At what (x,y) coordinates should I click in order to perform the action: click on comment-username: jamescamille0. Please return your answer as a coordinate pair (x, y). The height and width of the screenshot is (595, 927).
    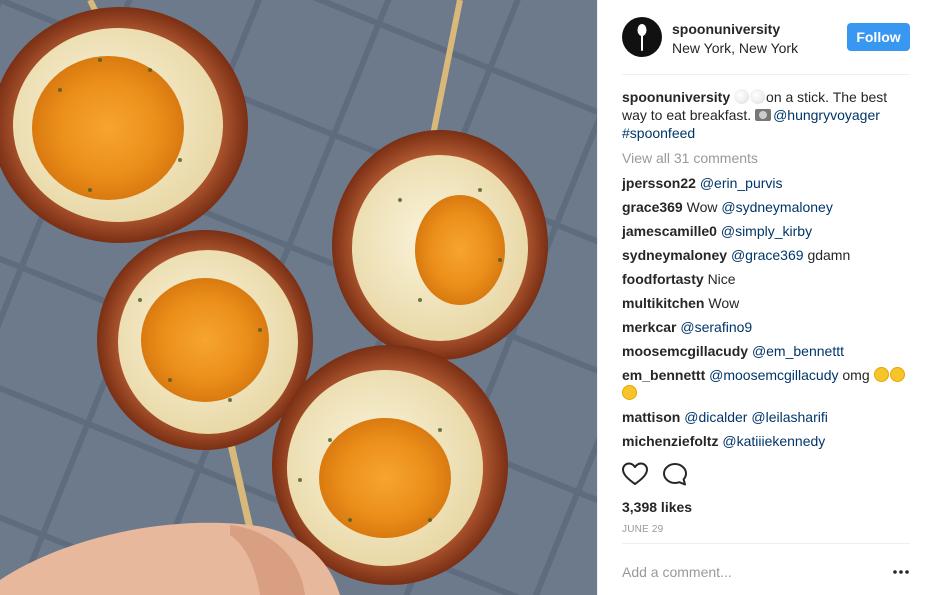
    Looking at the image, I should click on (669, 231).